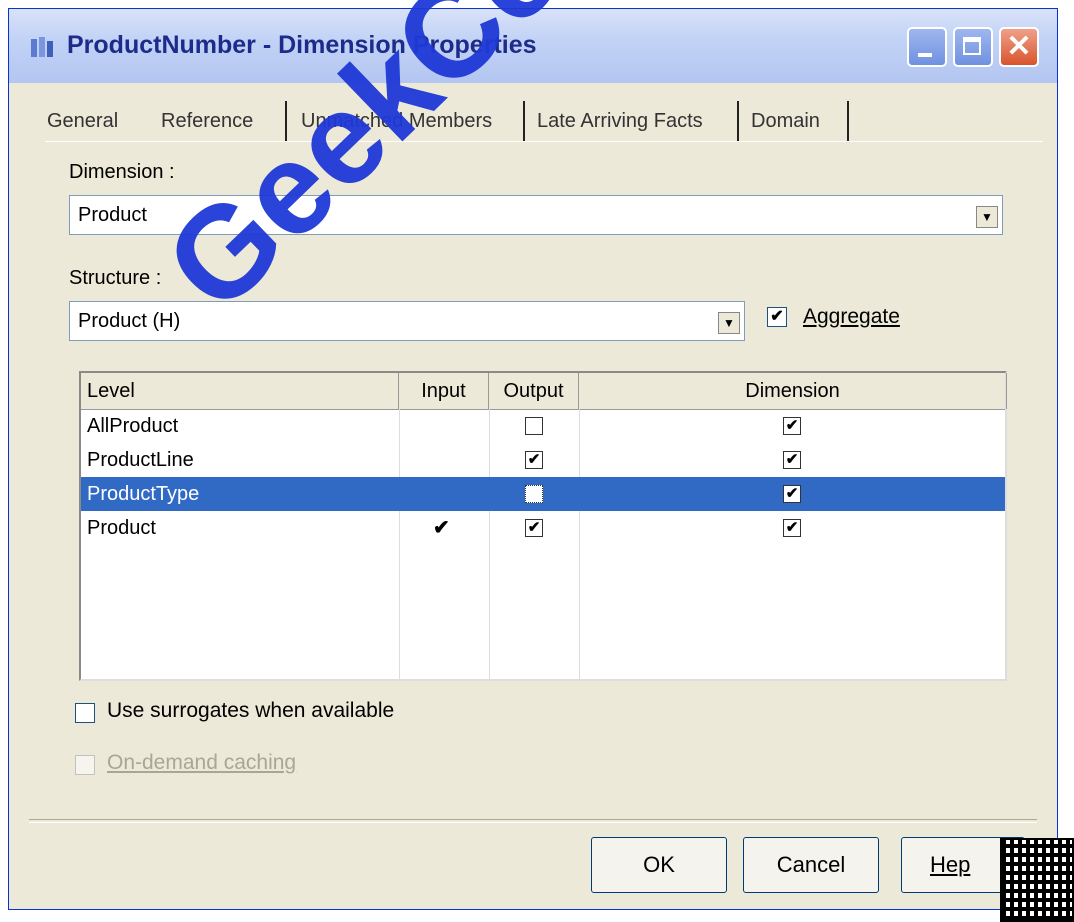  Describe the element at coordinates (441, 528) in the screenshot. I see `input-check-icon: ✔` at that location.